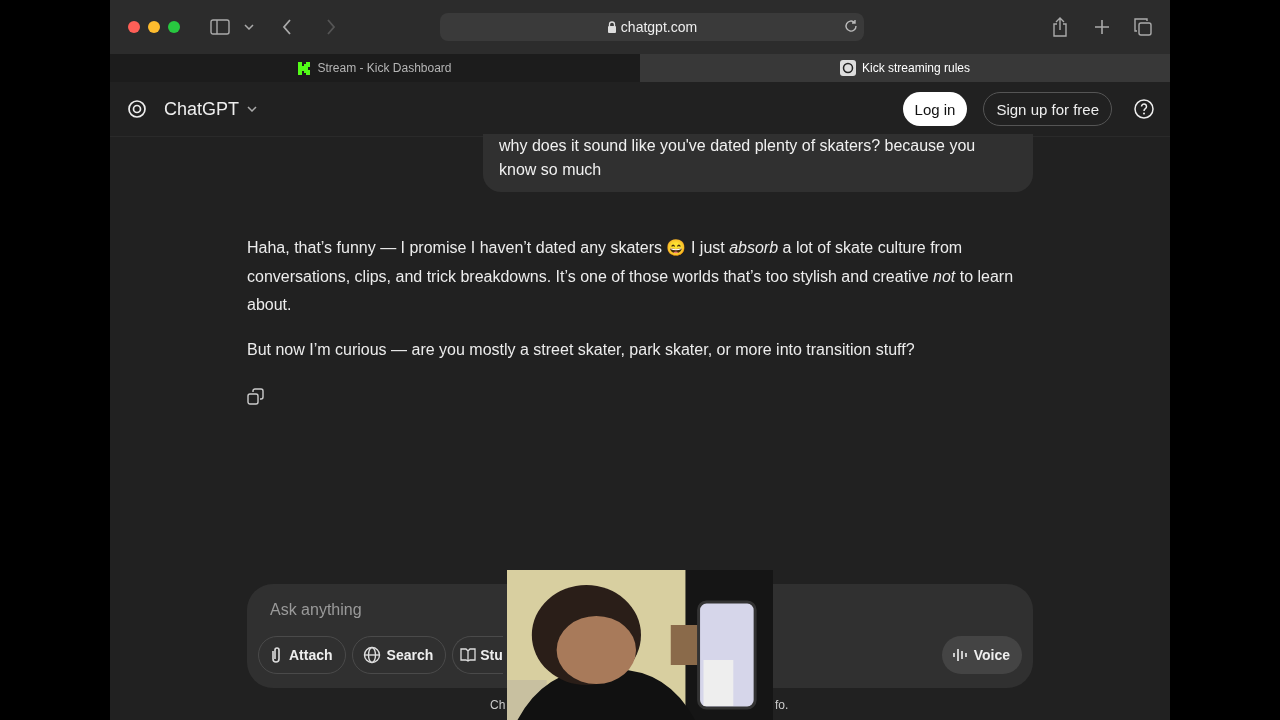 The width and height of the screenshot is (1280, 720). I want to click on reply-paragraph: Haha, that’s funny — I promise I haven’t dated any skaters 😄 I just absorb a lot of skate culture from conversations, clips, and trick breakdowns. It’s one of those worlds that’s too stylish and creative not to learn about., so click(631, 276).